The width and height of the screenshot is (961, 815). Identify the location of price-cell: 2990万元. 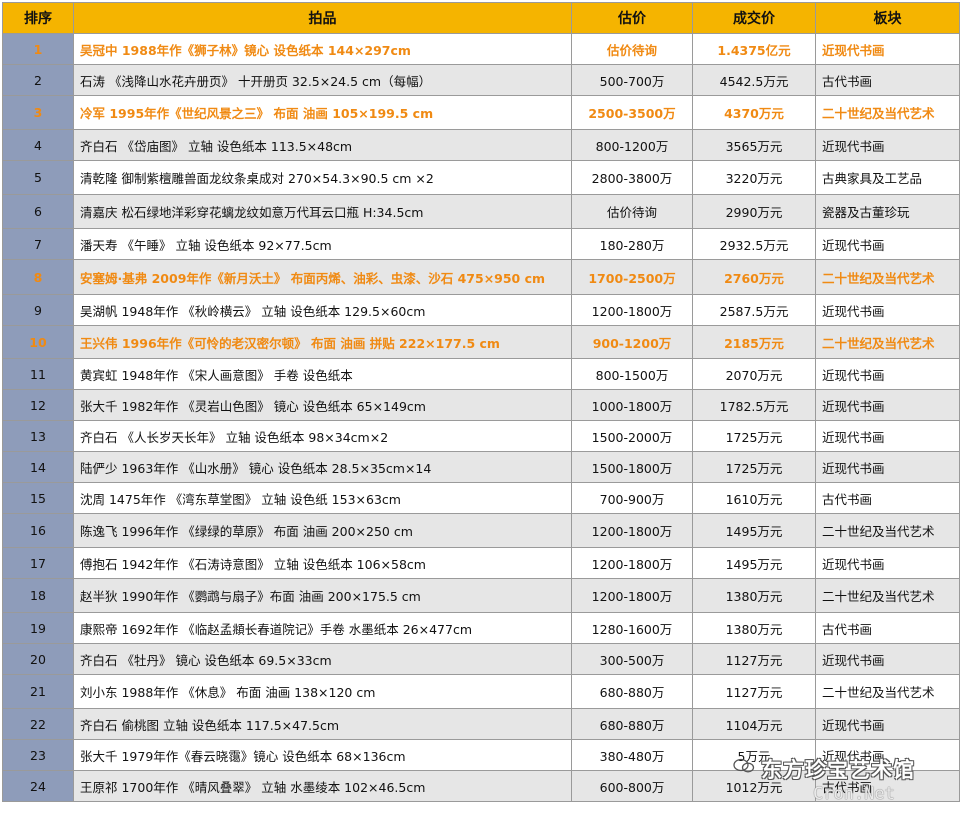
(754, 211).